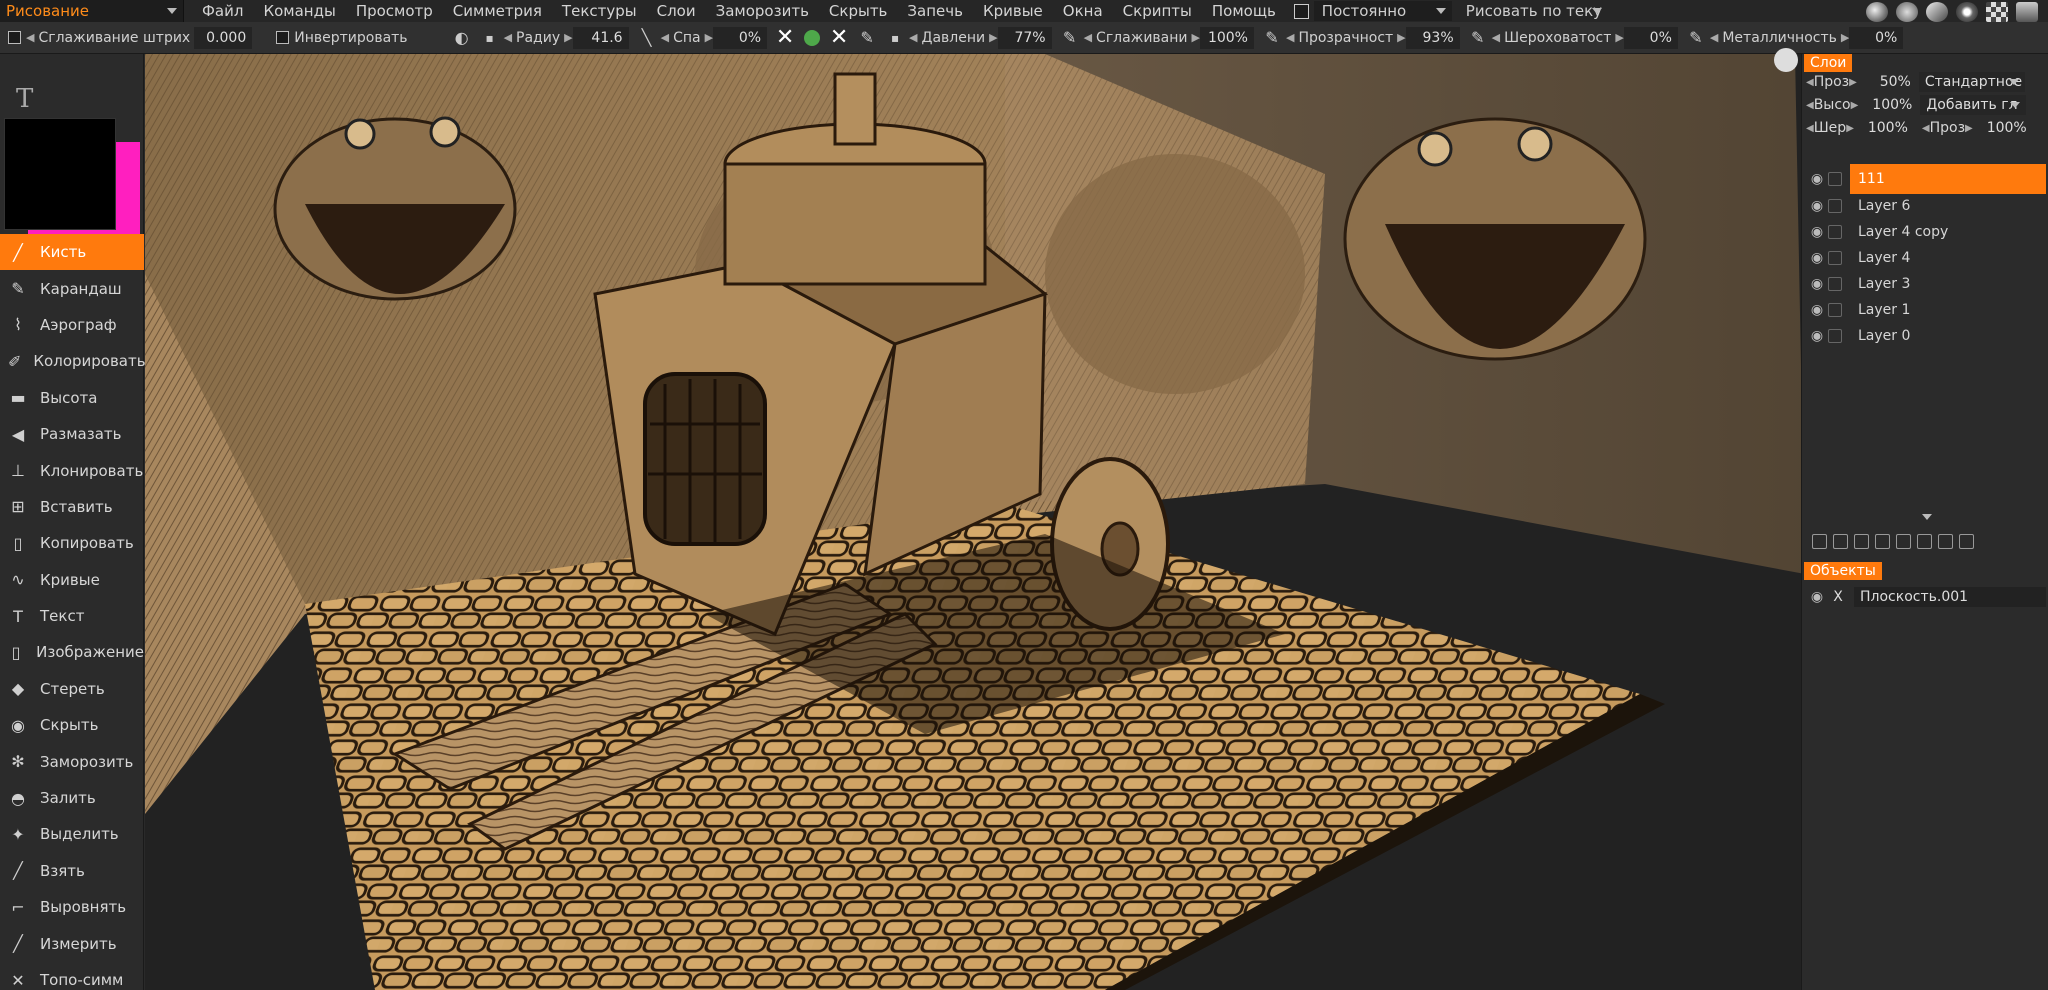 The width and height of the screenshot is (2048, 990). I want to click on new-folder-icon, so click(1840, 541).